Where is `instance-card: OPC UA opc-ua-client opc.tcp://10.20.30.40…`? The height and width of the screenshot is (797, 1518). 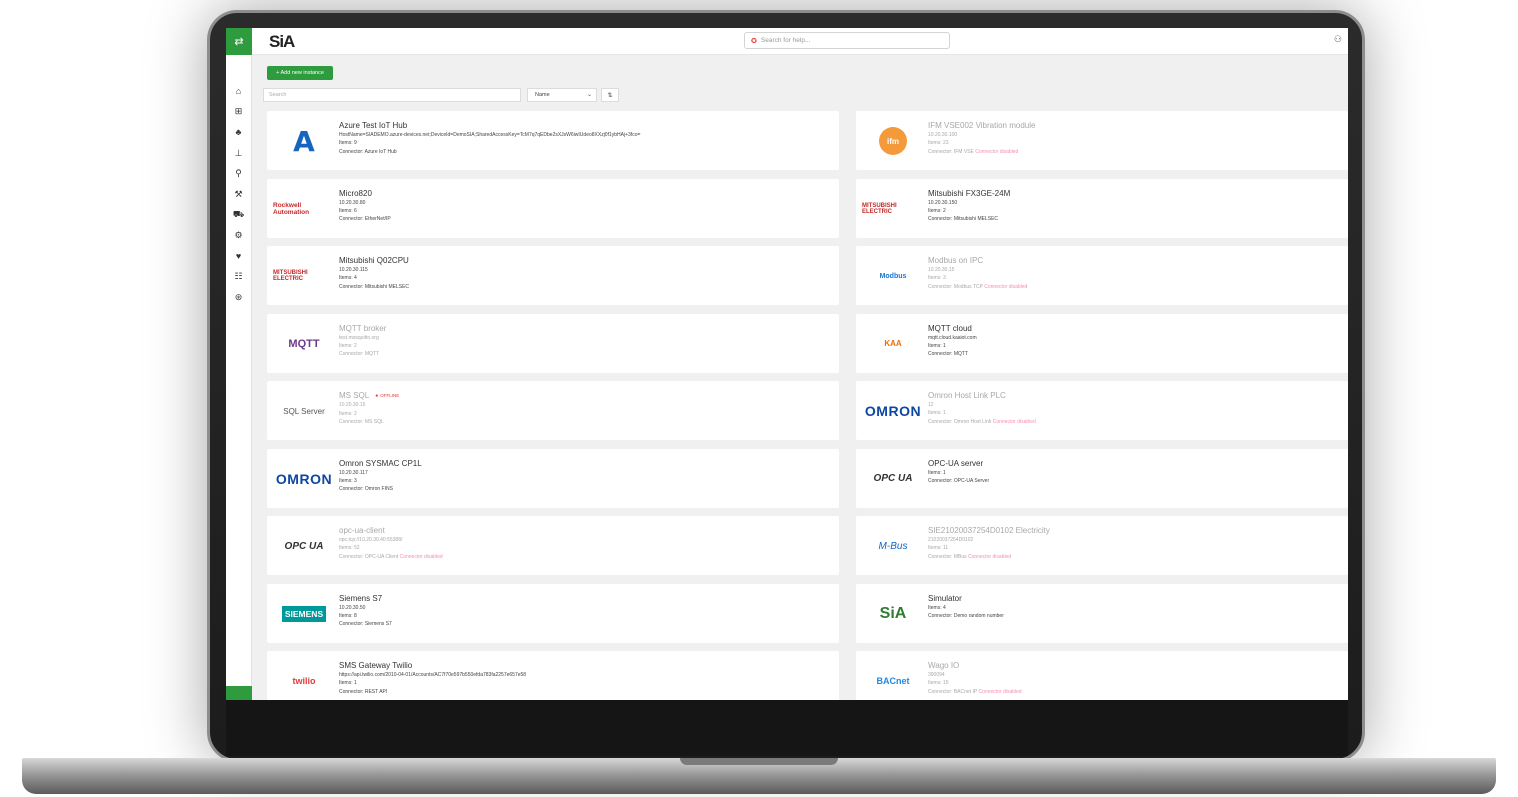
instance-card: OPC UA opc-ua-client opc.tcp://10.20.30.40… is located at coordinates (553, 545).